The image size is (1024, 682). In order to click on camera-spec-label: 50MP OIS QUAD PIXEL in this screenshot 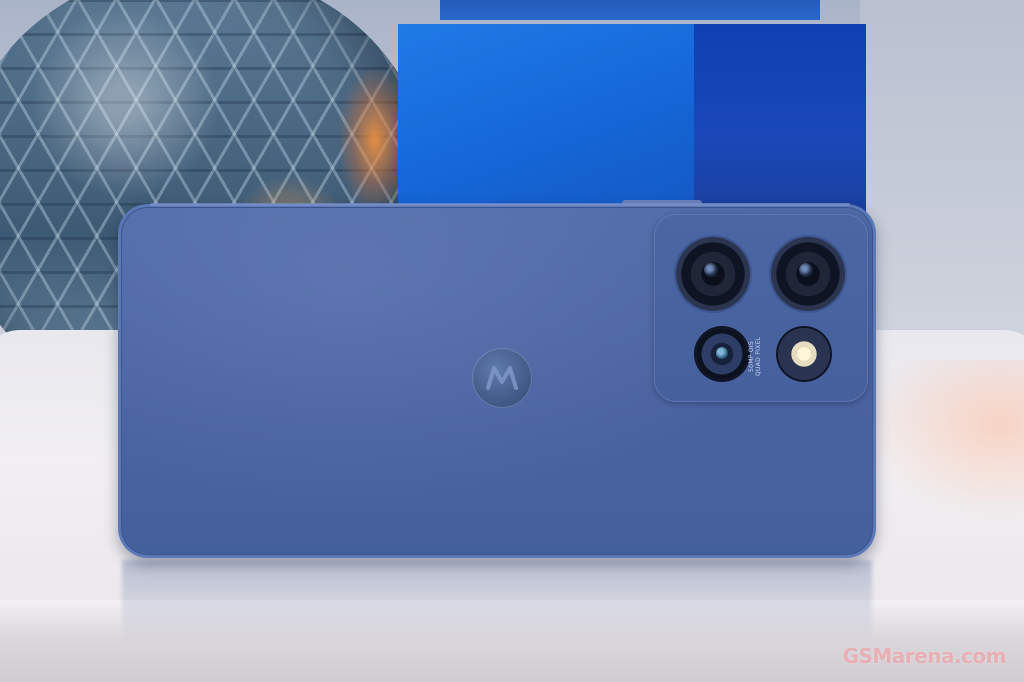, I will do `click(758, 356)`.